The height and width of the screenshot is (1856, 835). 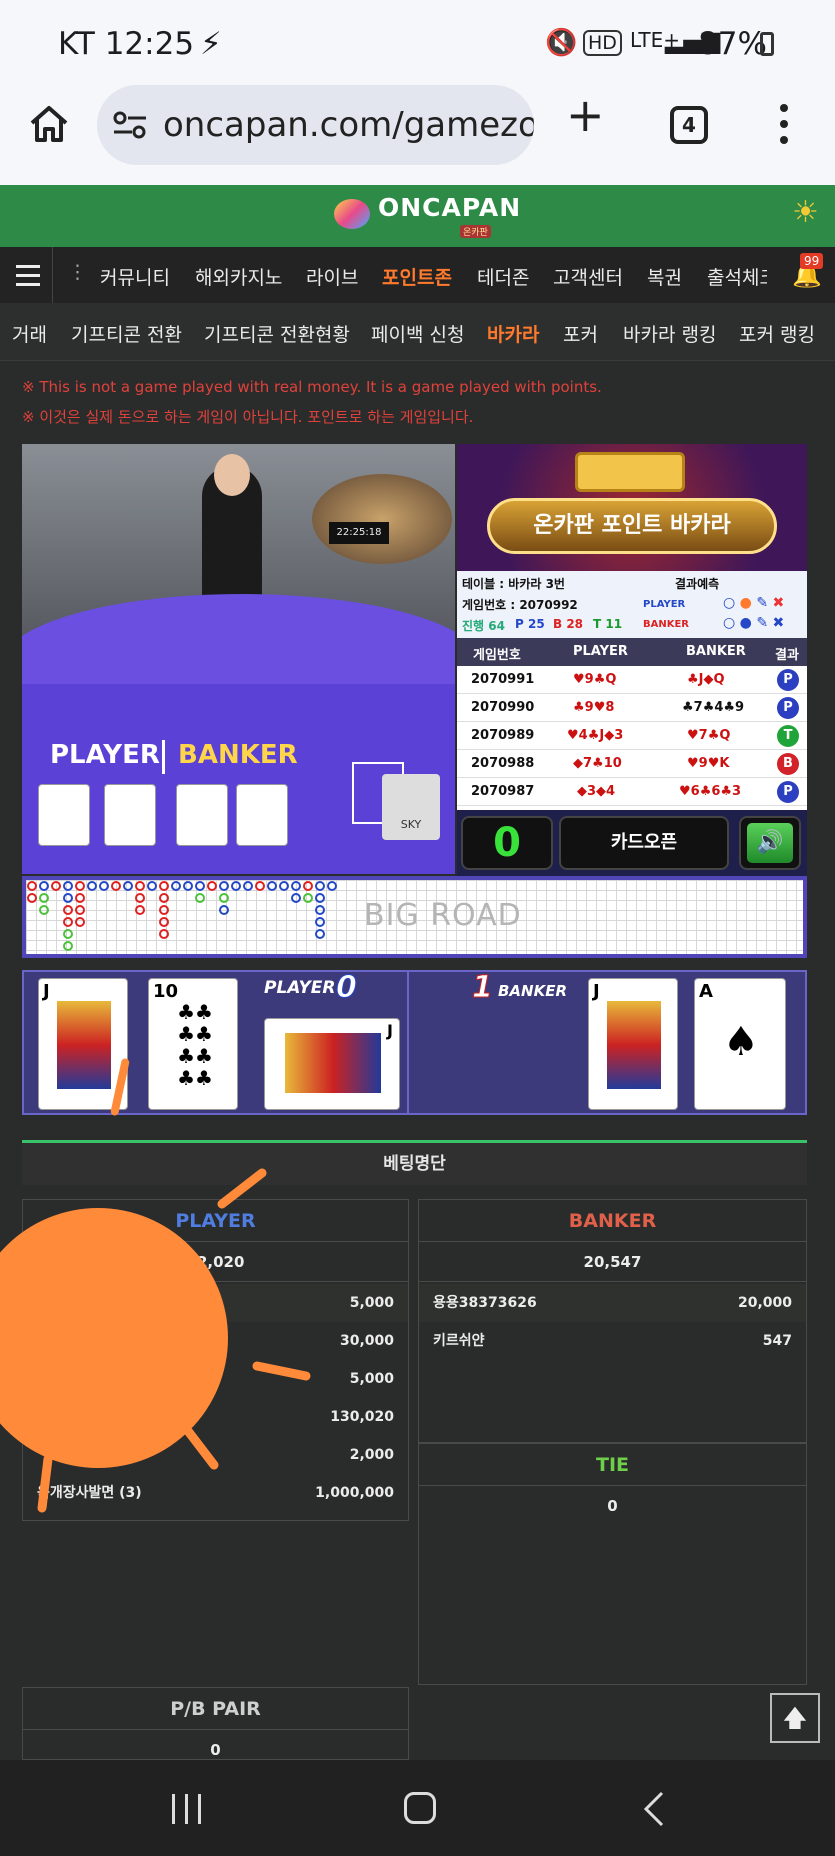 What do you see at coordinates (300, 988) in the screenshot?
I see `player-label: PLAYER` at bounding box center [300, 988].